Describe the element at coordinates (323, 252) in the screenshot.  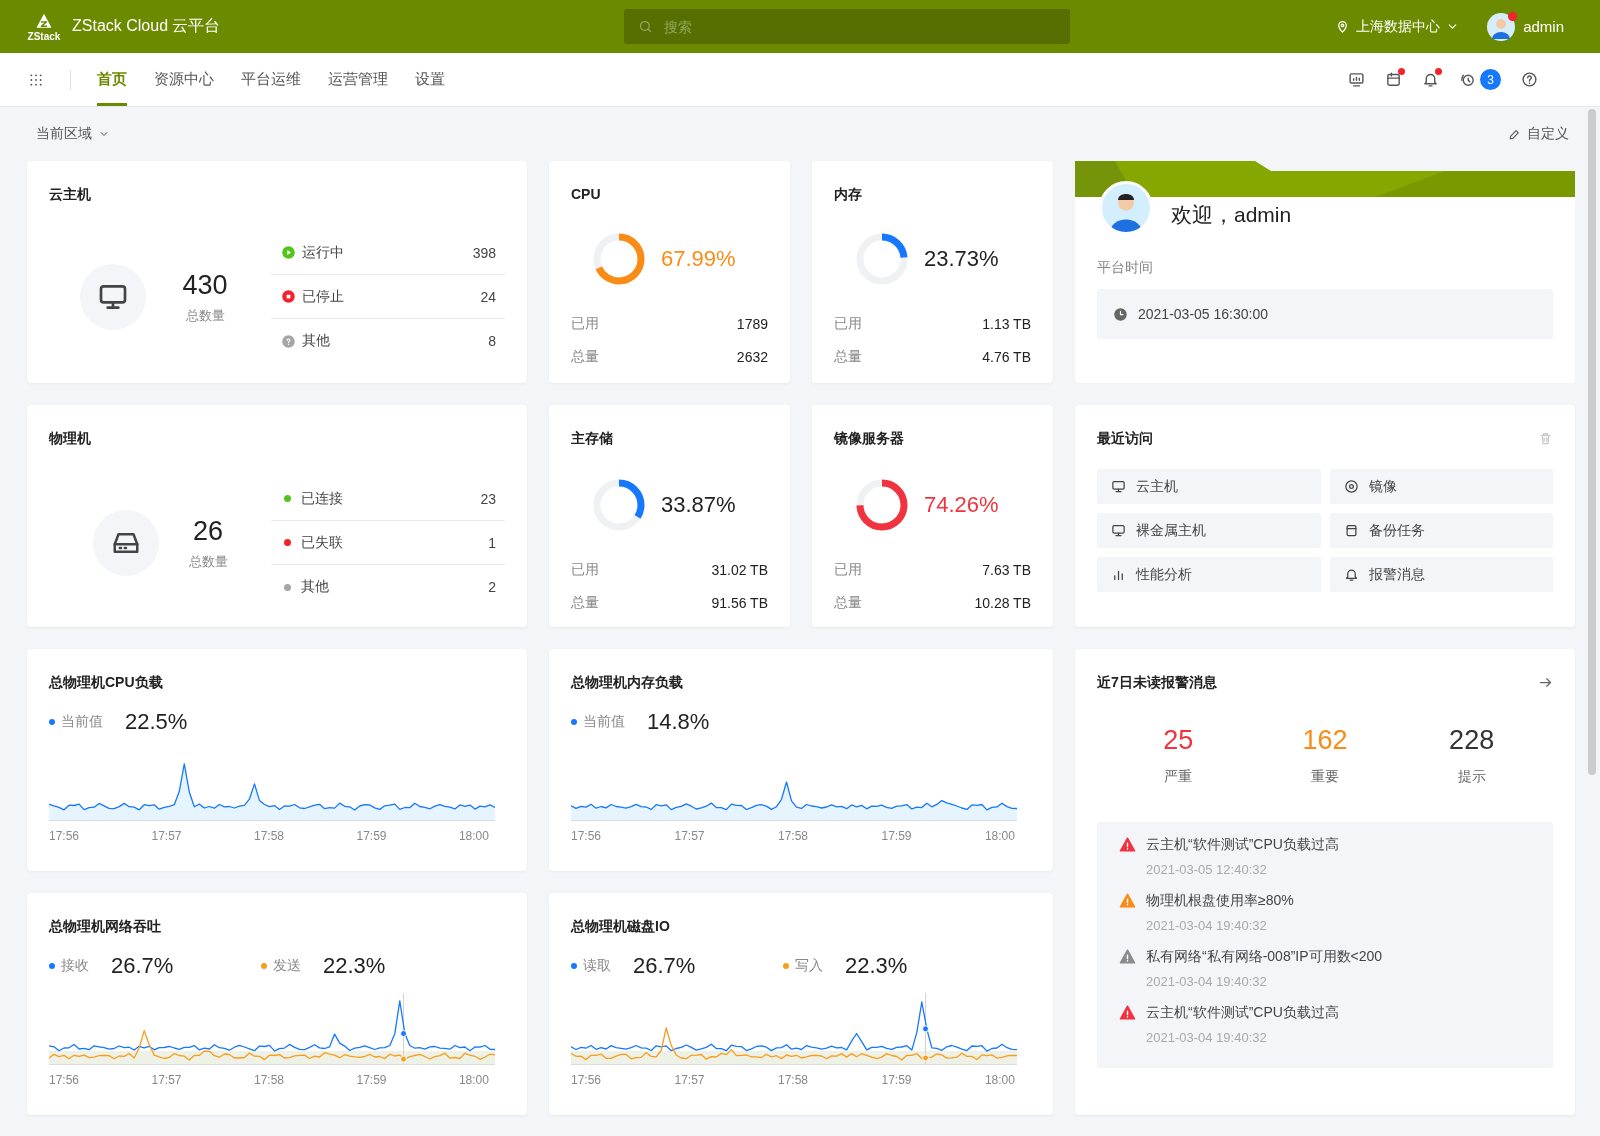
I see `status-label: 运行中` at that location.